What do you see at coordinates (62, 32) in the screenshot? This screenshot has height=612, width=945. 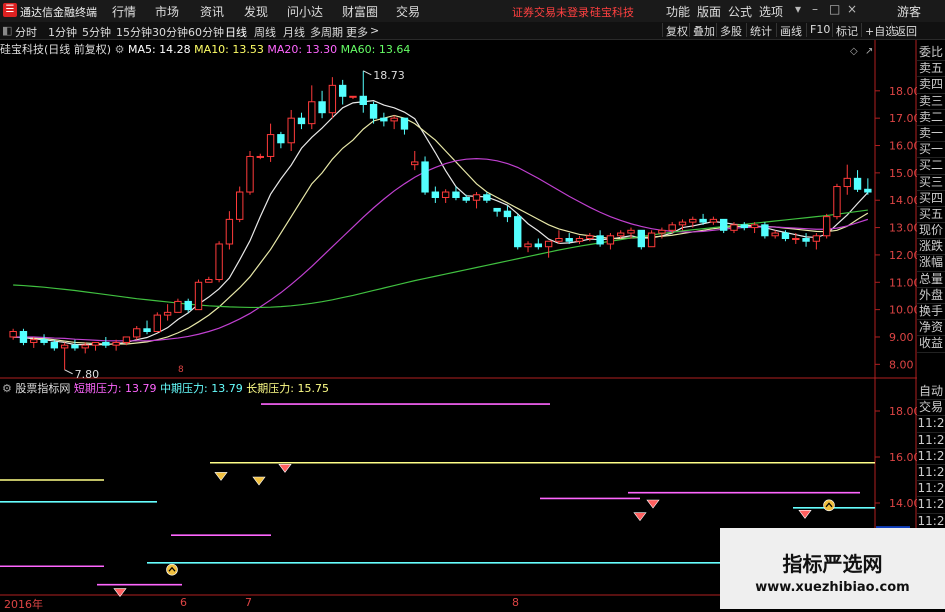 I see `period-1min: 1分钟` at bounding box center [62, 32].